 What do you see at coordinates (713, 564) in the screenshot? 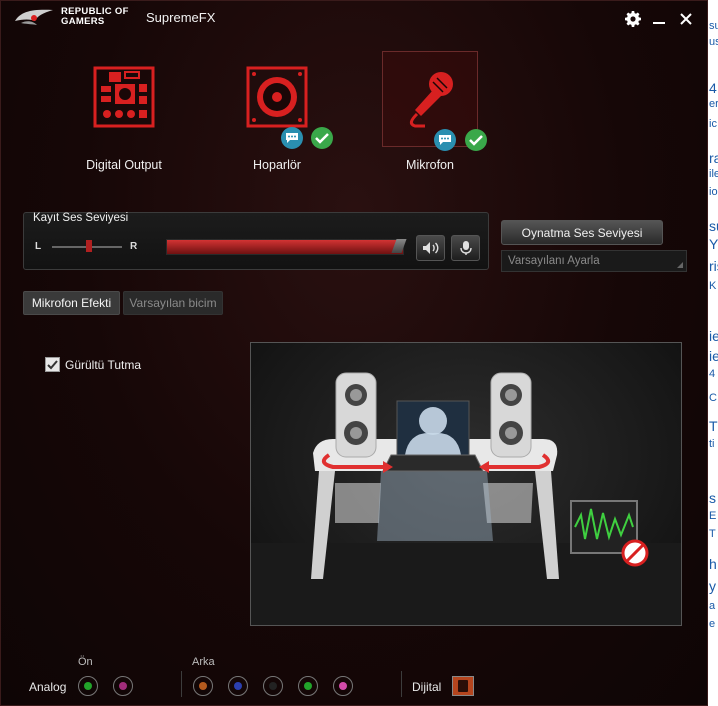
I see `bg-text: h` at bounding box center [713, 564].